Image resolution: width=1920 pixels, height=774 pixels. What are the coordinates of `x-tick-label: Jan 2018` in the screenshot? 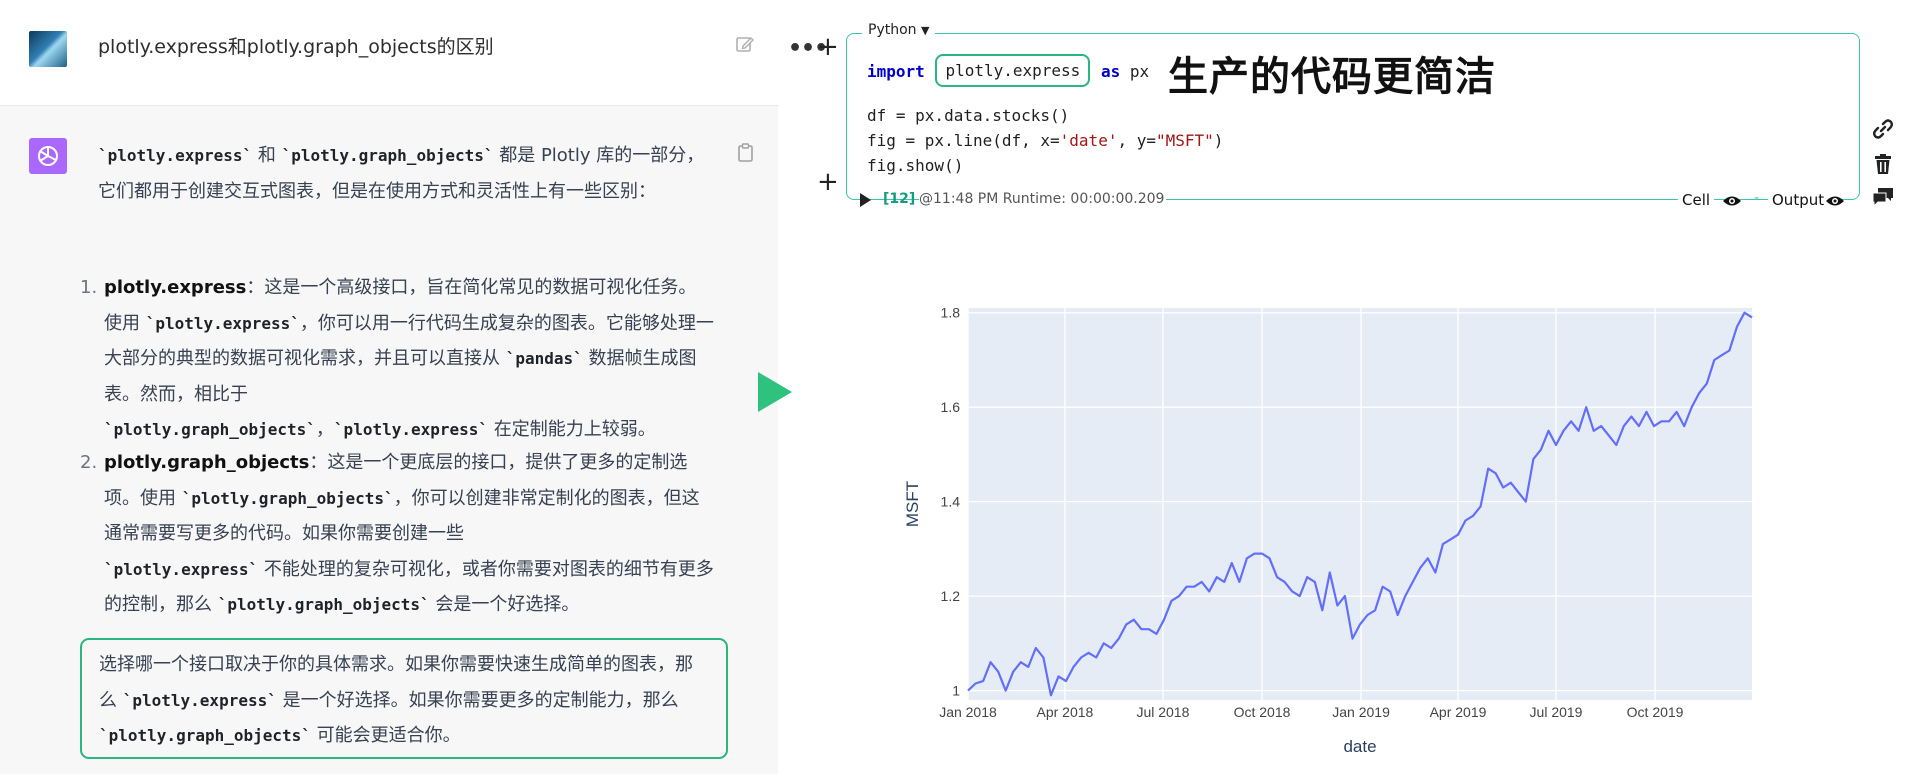 It's located at (968, 712).